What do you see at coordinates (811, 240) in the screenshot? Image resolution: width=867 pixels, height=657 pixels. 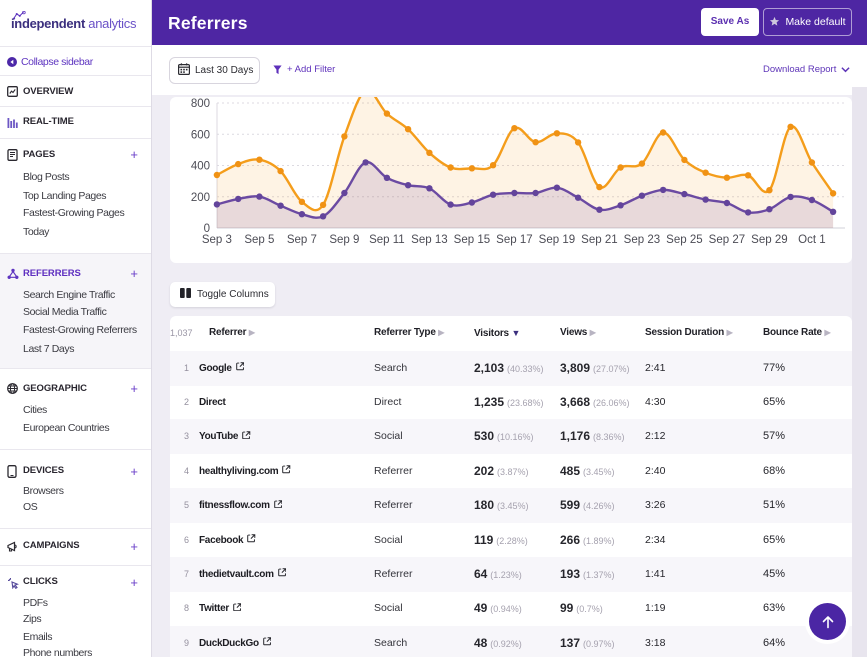 I see `svg-text: Oct 1` at bounding box center [811, 240].